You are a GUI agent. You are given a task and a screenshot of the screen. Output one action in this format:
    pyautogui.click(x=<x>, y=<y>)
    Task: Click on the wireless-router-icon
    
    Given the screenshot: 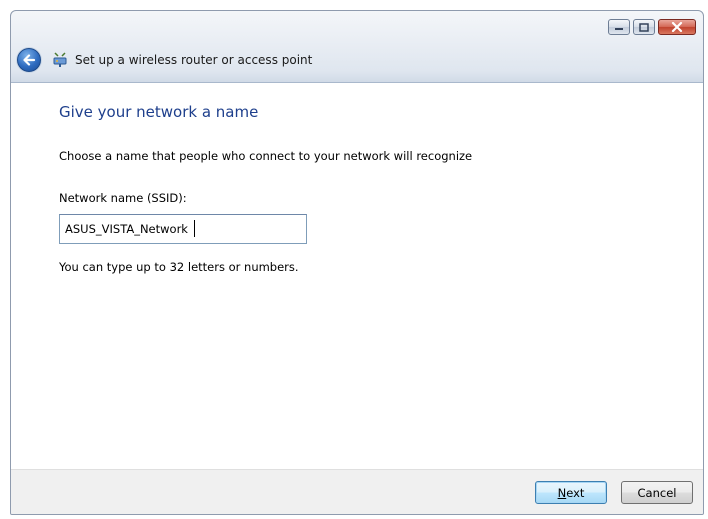 What is the action you would take?
    pyautogui.click(x=60, y=60)
    